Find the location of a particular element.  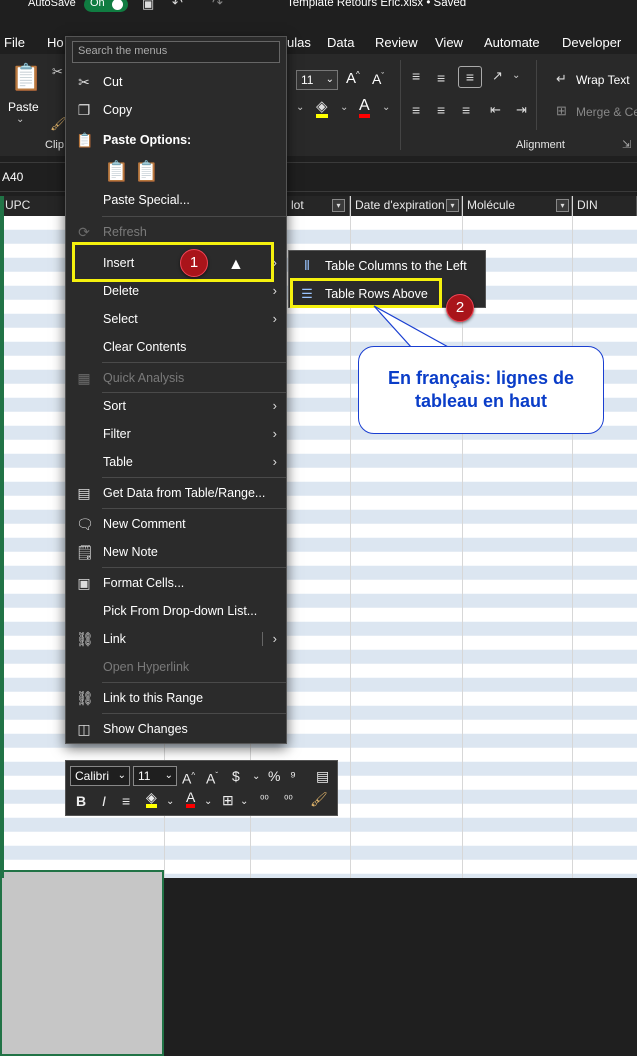

undo-icon: ↶ is located at coordinates (177, 5).